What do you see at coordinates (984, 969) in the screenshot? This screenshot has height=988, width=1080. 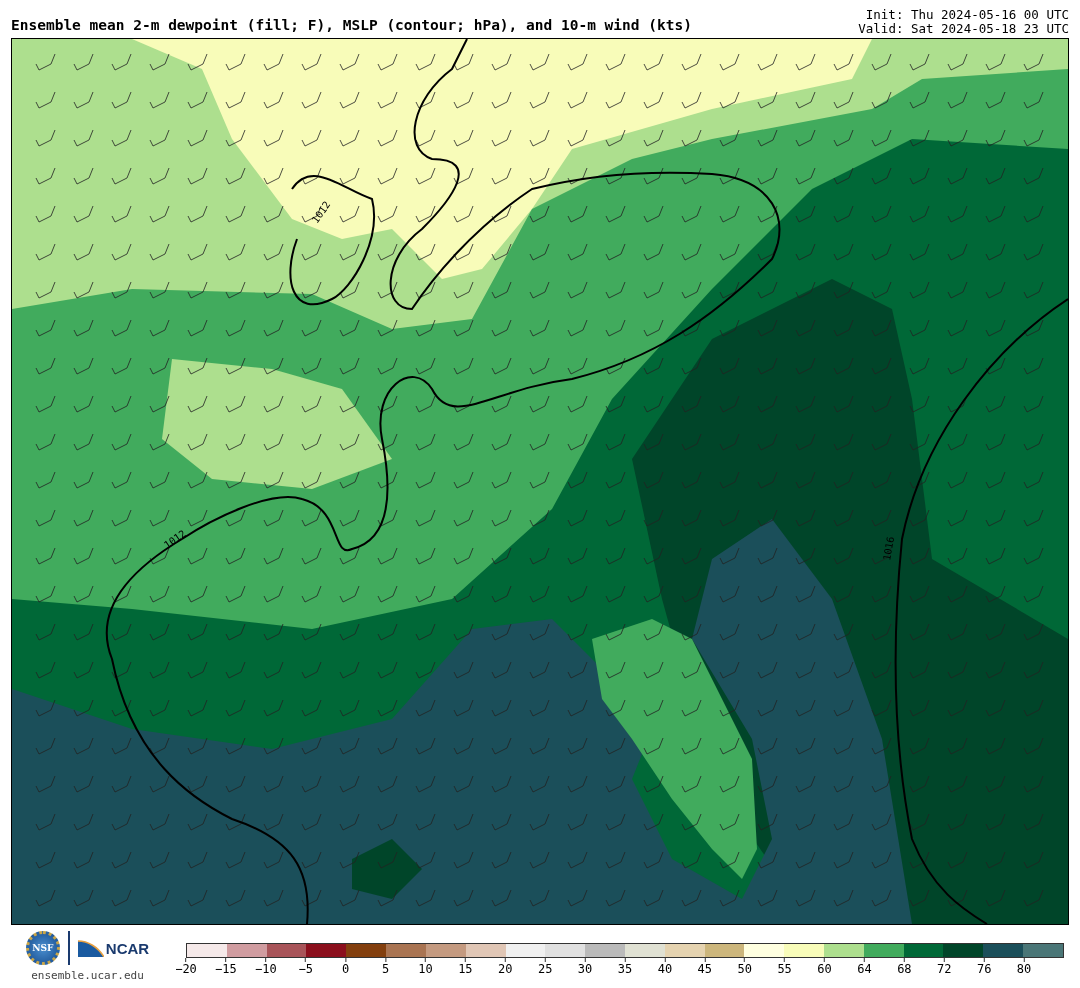 I see `colorbar-tick-label: 76` at bounding box center [984, 969].